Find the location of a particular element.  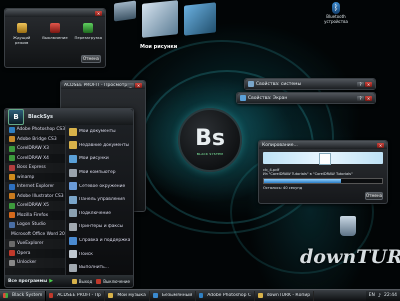

copy-time-left: Осталось: 40 секунд is located at coordinates (283, 188).